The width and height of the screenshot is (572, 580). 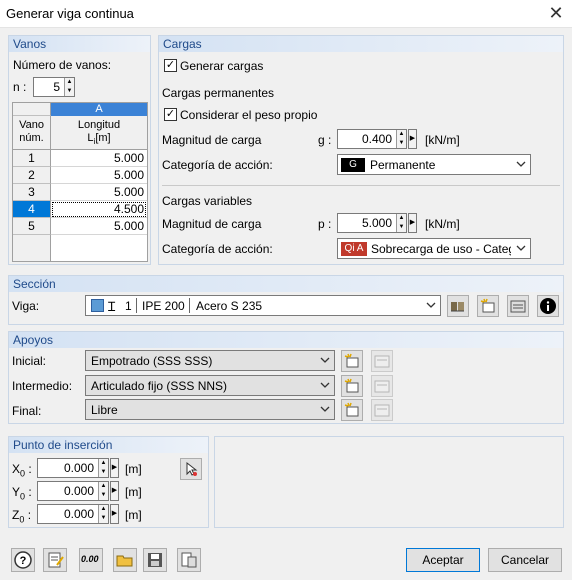 I want to click on x0-sub: 0, so click(x=23, y=473).